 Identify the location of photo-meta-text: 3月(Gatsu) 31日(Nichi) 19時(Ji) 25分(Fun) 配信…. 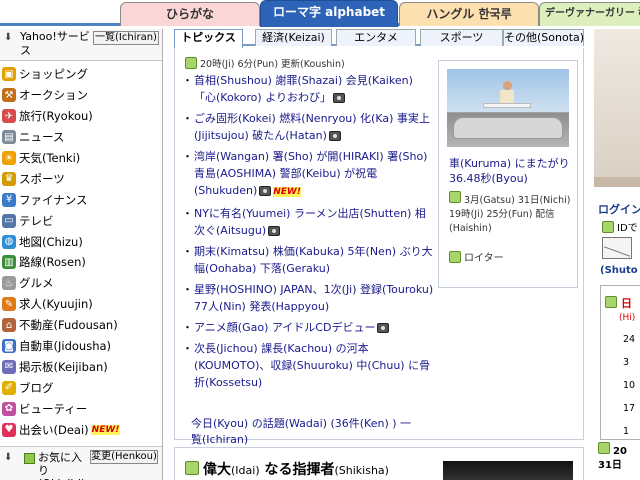
(510, 214).